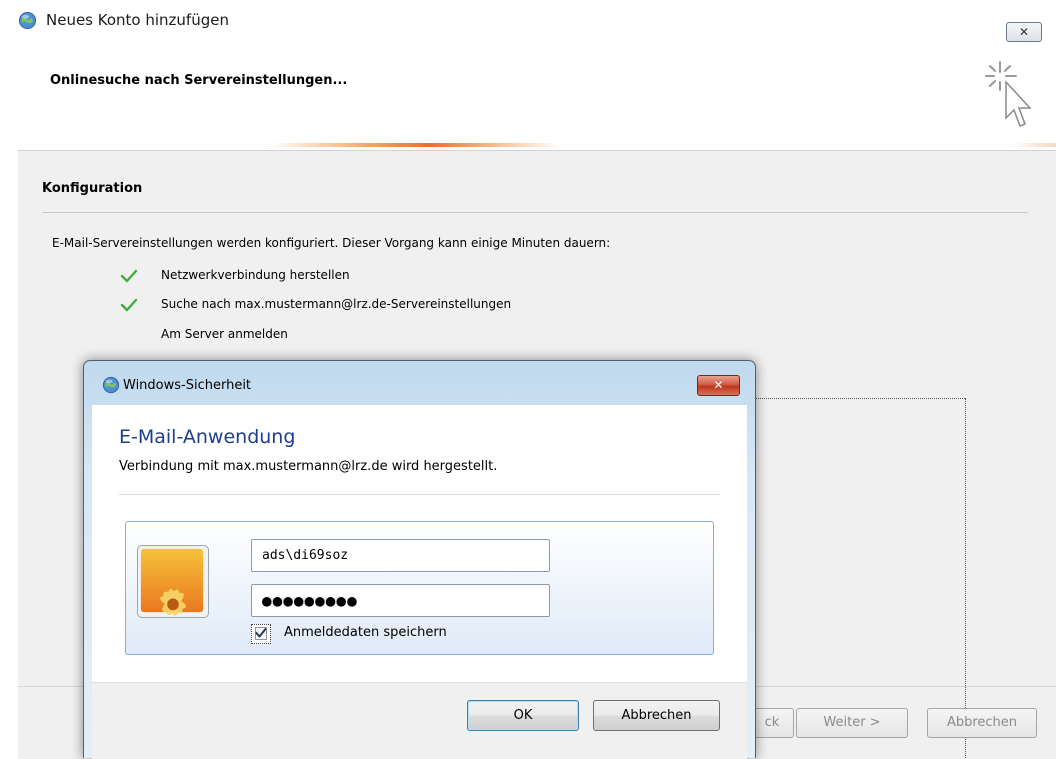  Describe the element at coordinates (772, 722) in the screenshot. I see `back-button-label: ck` at that location.